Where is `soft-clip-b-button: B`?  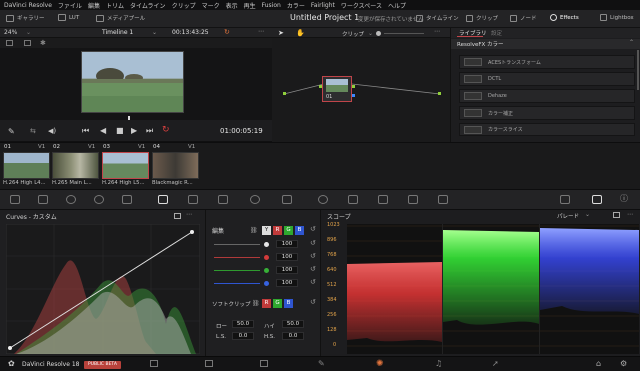 soft-clip-b-button: B is located at coordinates (288, 303).